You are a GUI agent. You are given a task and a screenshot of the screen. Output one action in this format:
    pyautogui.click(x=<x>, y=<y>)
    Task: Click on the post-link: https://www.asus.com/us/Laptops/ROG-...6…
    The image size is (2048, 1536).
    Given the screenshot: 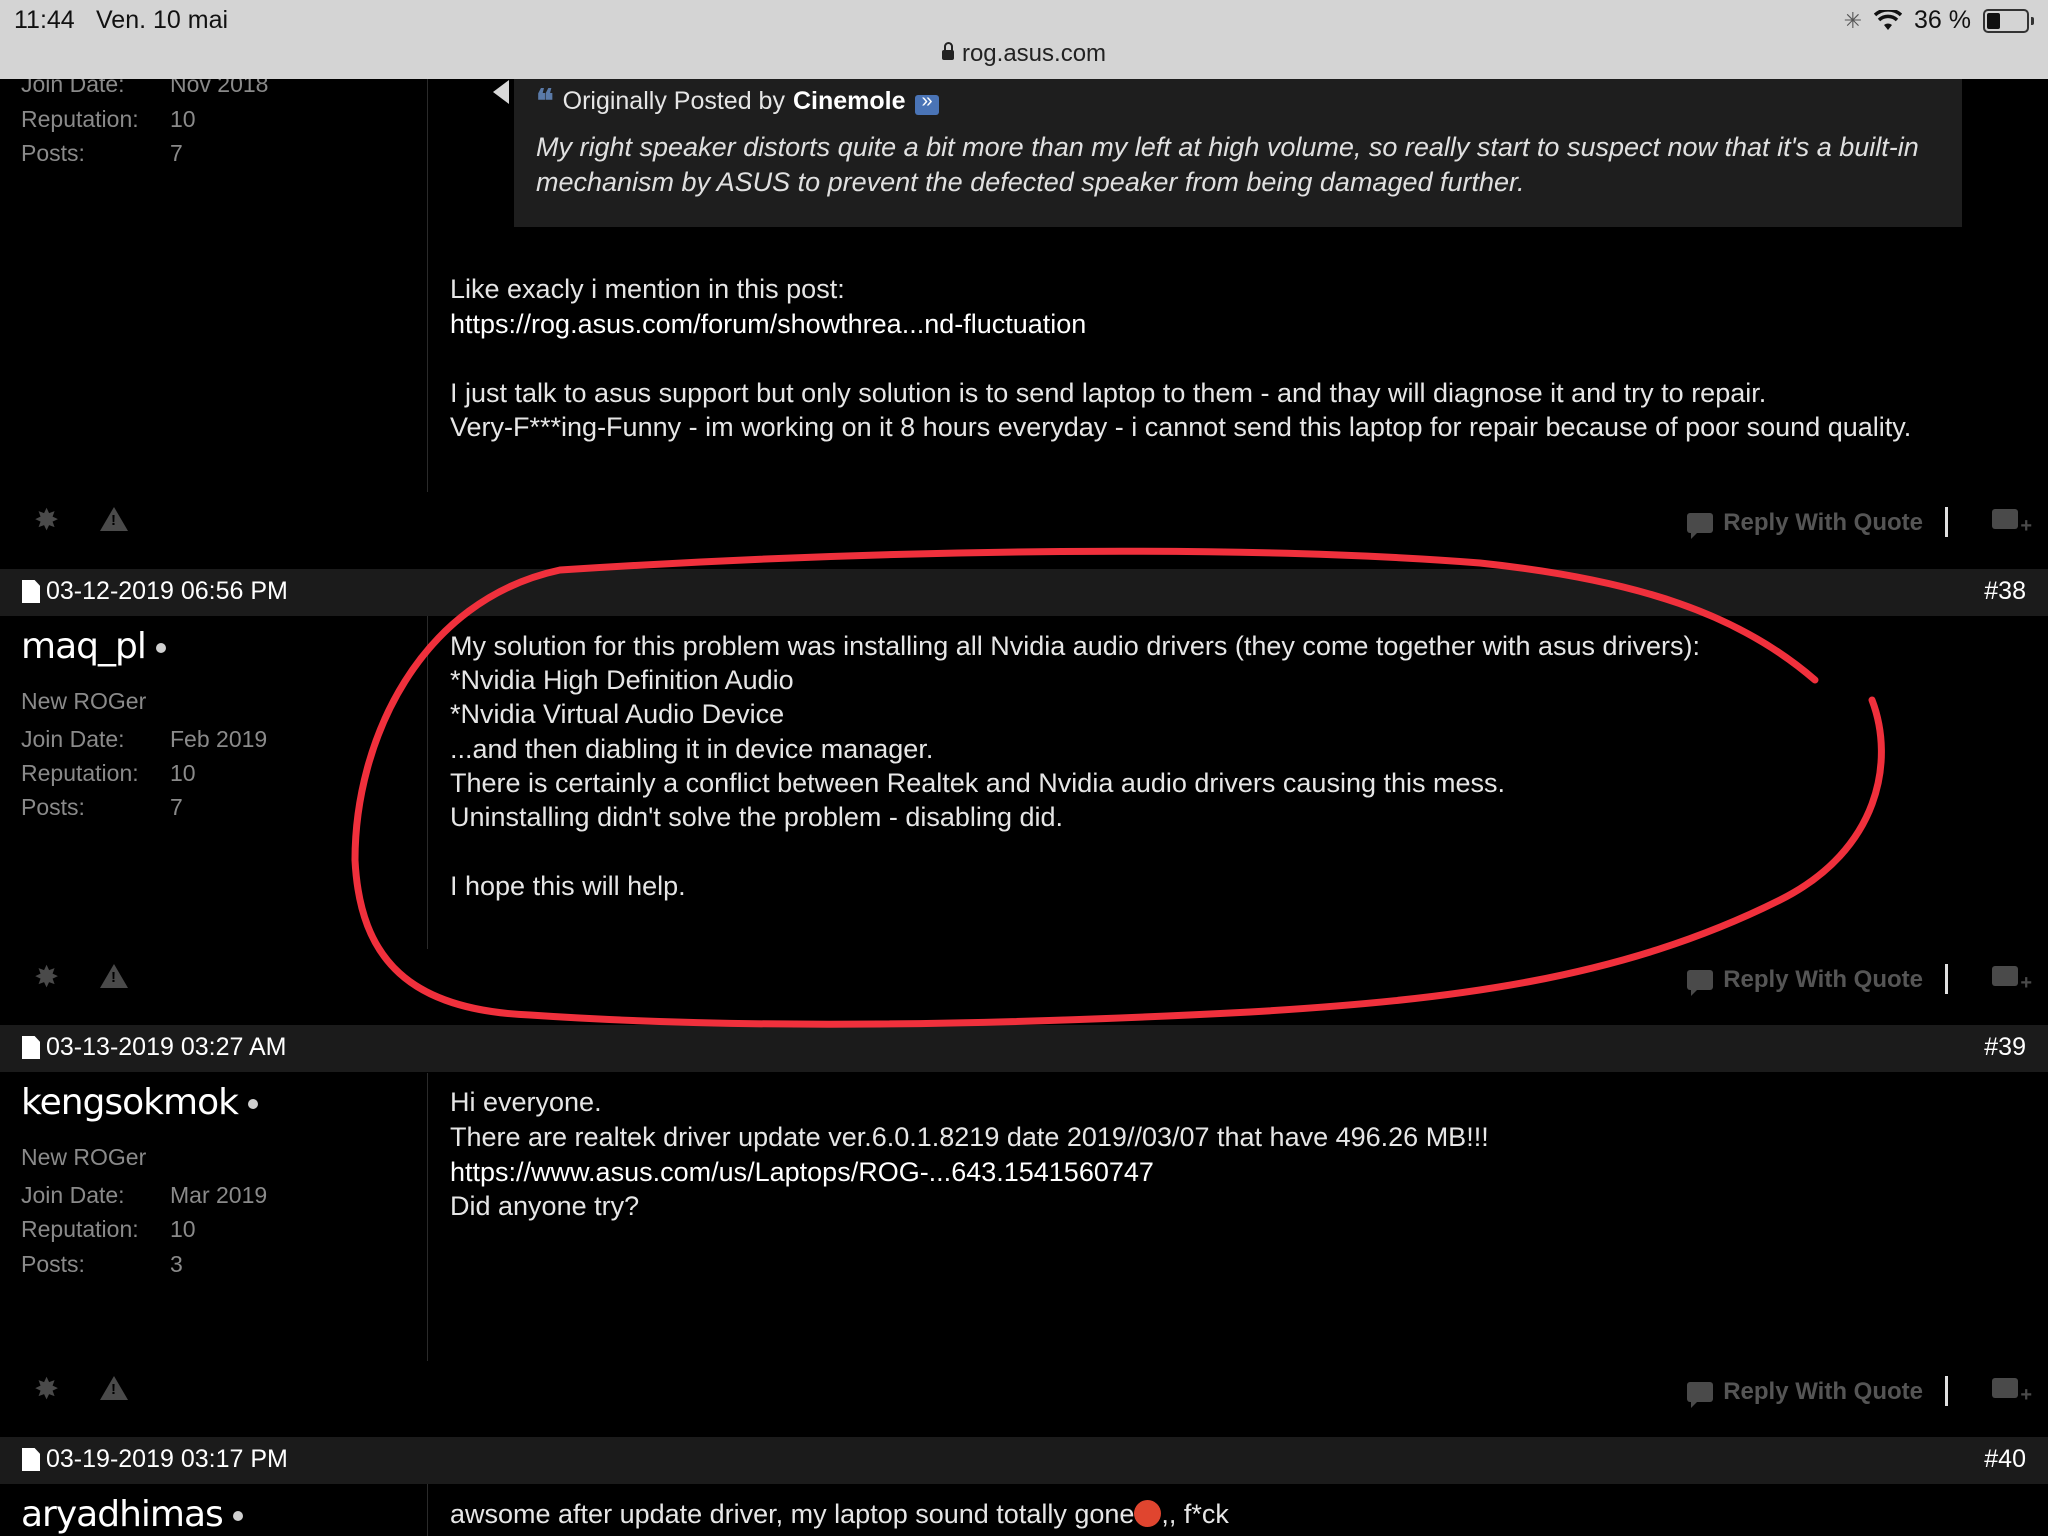 What is the action you would take?
    pyautogui.click(x=802, y=1172)
    